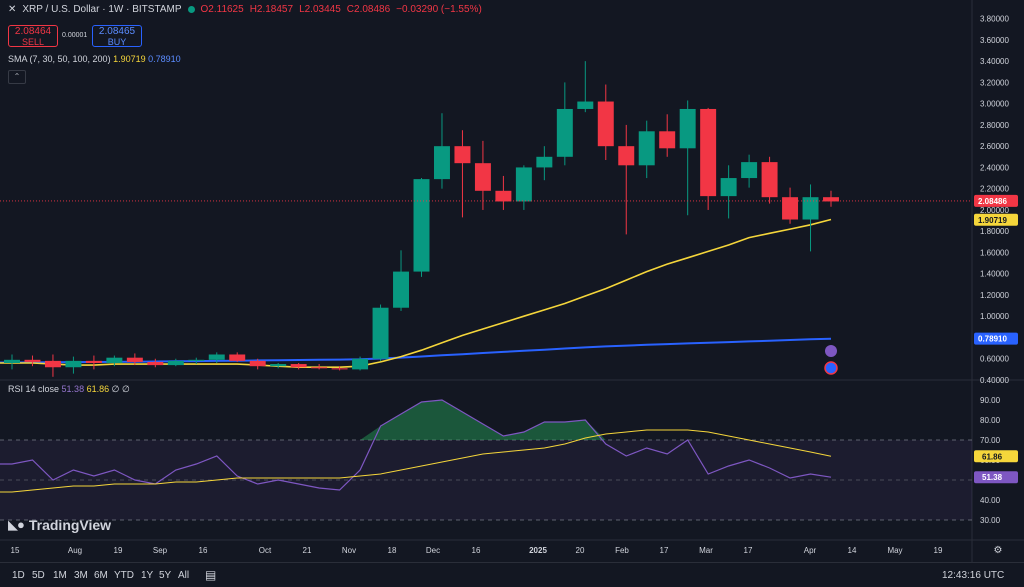 This screenshot has width=1024, height=587. Describe the element at coordinates (990, 500) in the screenshot. I see `rsi-axis-label: 40.00` at that location.